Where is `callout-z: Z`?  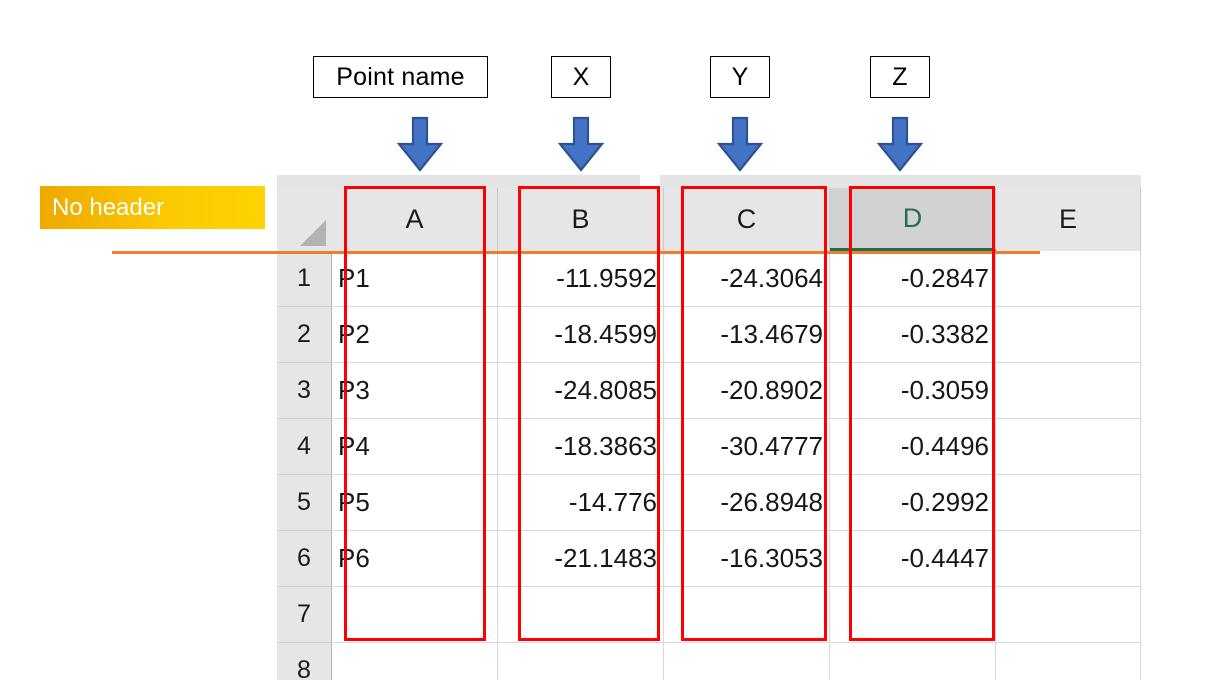
callout-z: Z is located at coordinates (900, 77).